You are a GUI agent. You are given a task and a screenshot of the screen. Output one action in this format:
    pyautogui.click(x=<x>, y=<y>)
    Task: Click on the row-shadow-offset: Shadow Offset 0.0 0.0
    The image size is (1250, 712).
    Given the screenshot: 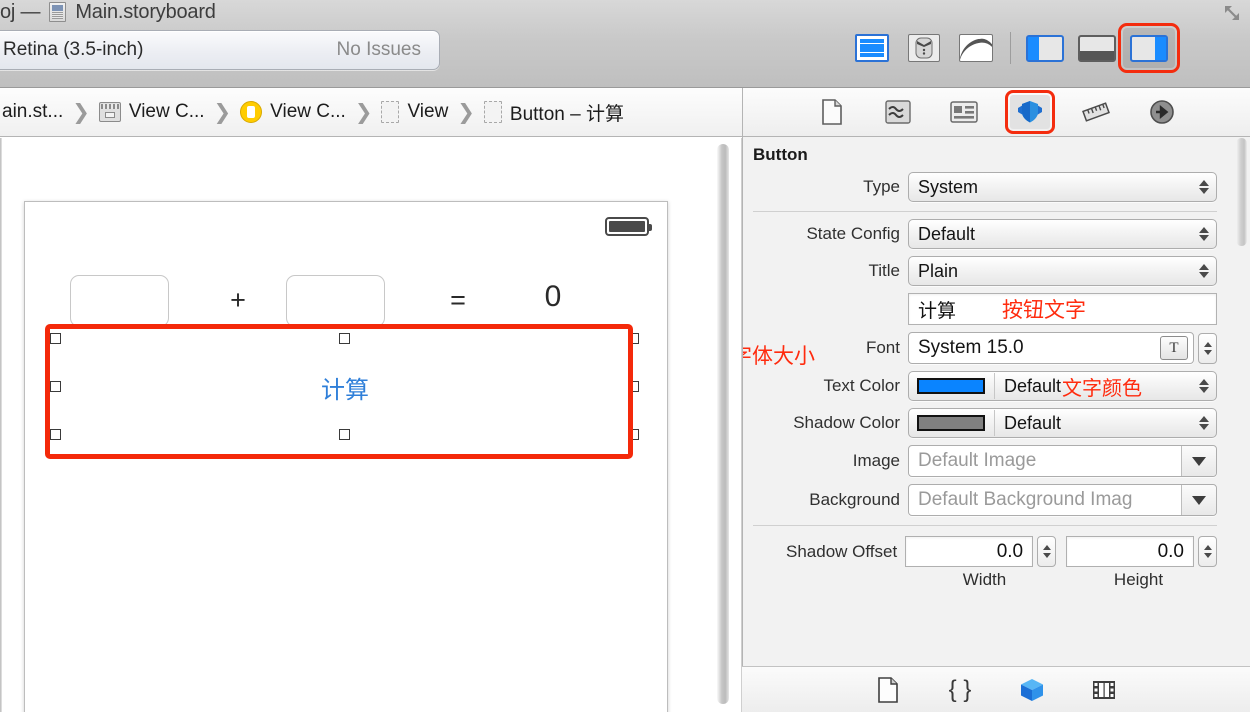 What is the action you would take?
    pyautogui.click(x=996, y=551)
    